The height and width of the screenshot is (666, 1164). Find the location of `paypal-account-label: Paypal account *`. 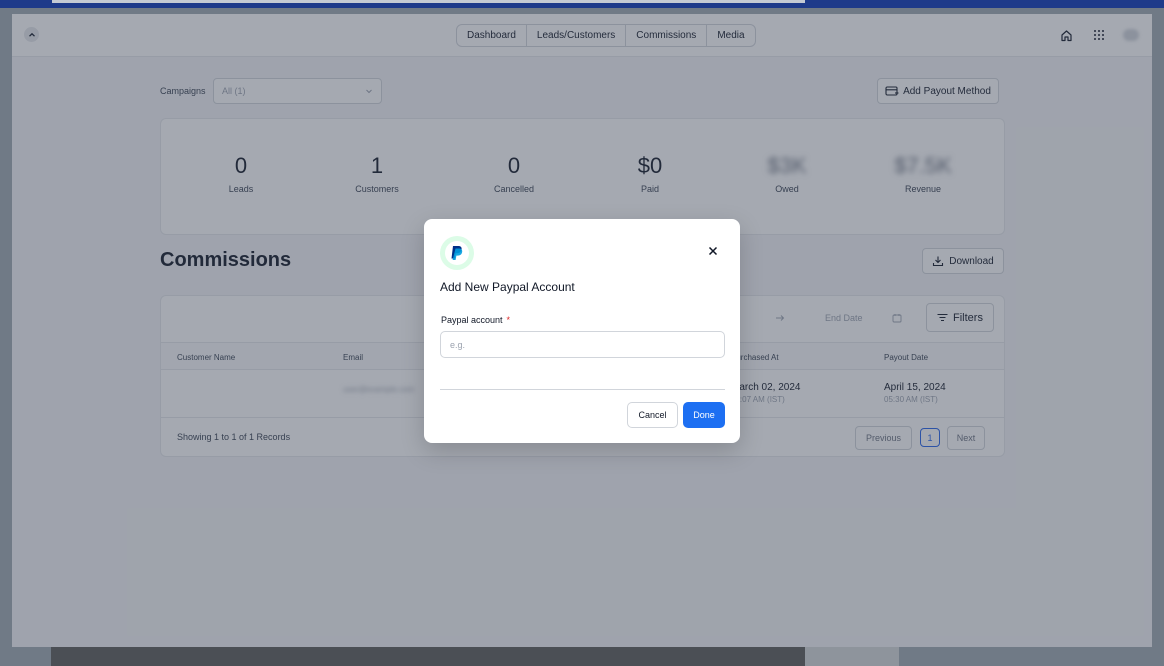

paypal-account-label: Paypal account * is located at coordinates (475, 320).